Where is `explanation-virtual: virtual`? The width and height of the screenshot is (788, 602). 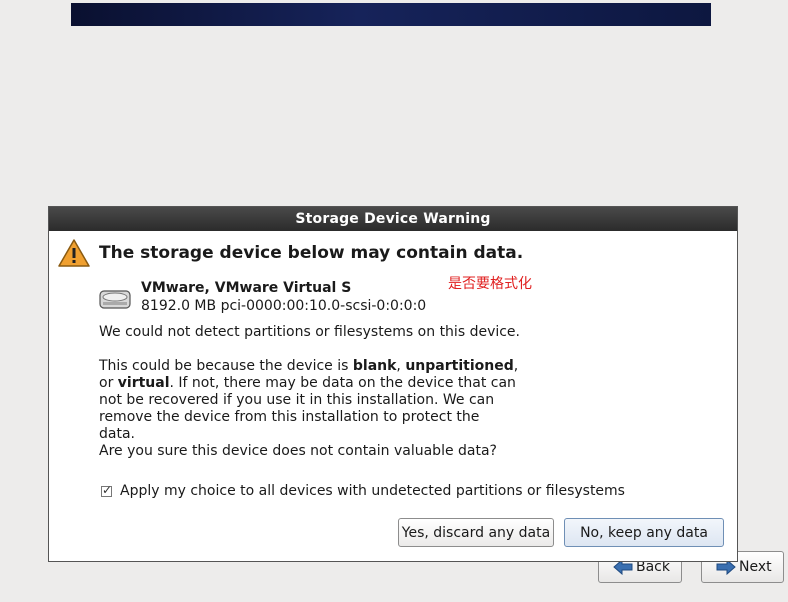
explanation-virtual: virtual is located at coordinates (143, 383).